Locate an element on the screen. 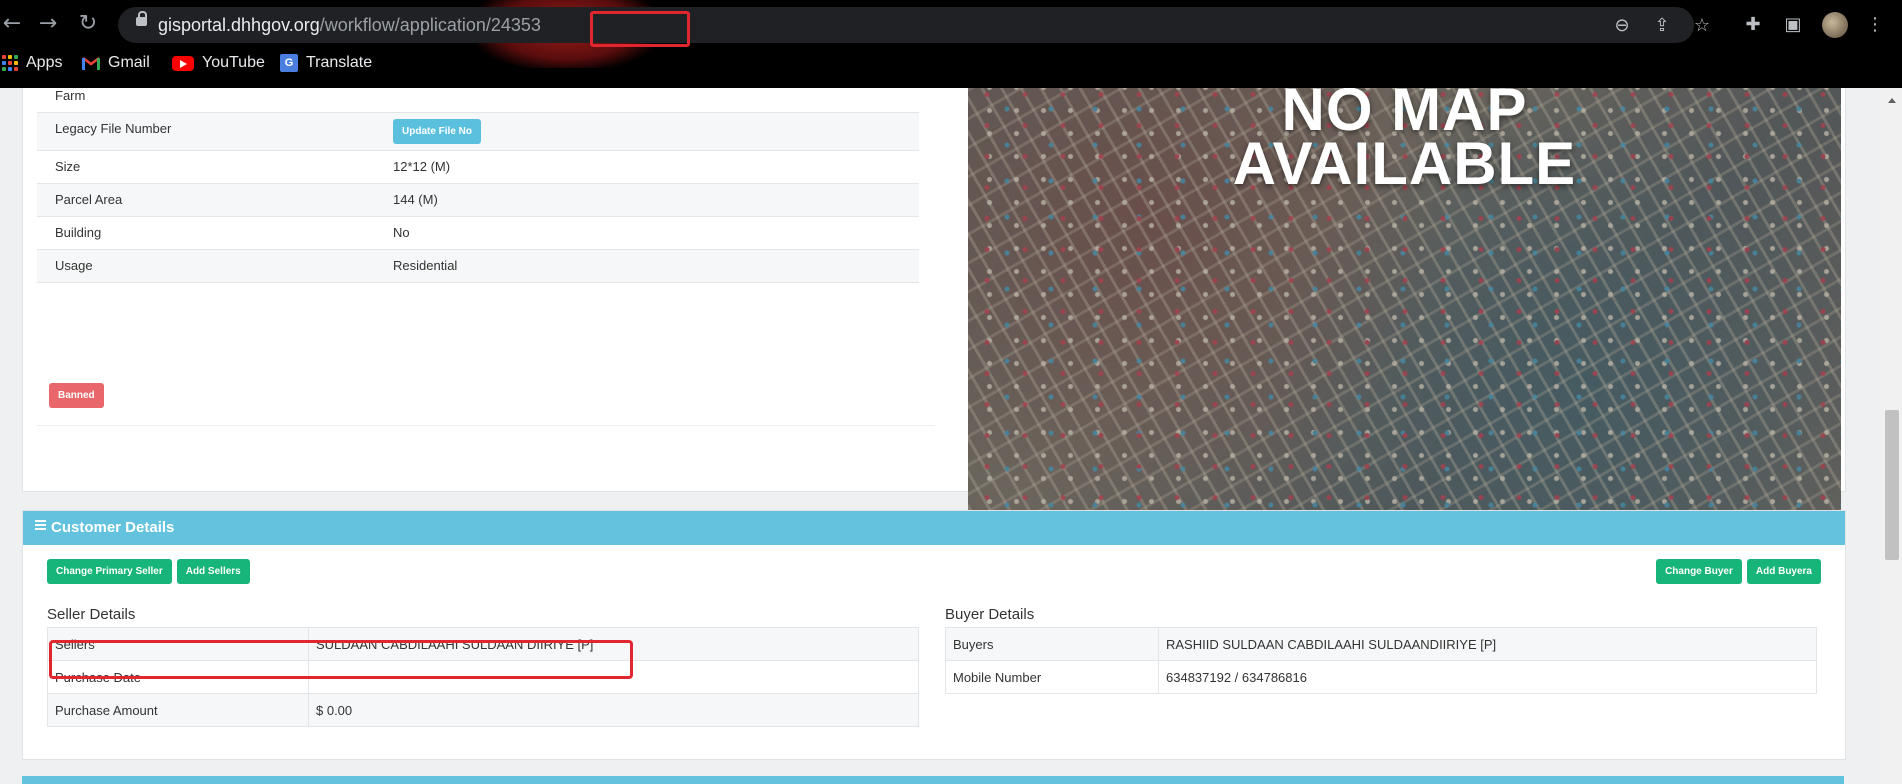 This screenshot has width=1902, height=784. table-row: Purchase Amount $ 0.00 is located at coordinates (483, 710).